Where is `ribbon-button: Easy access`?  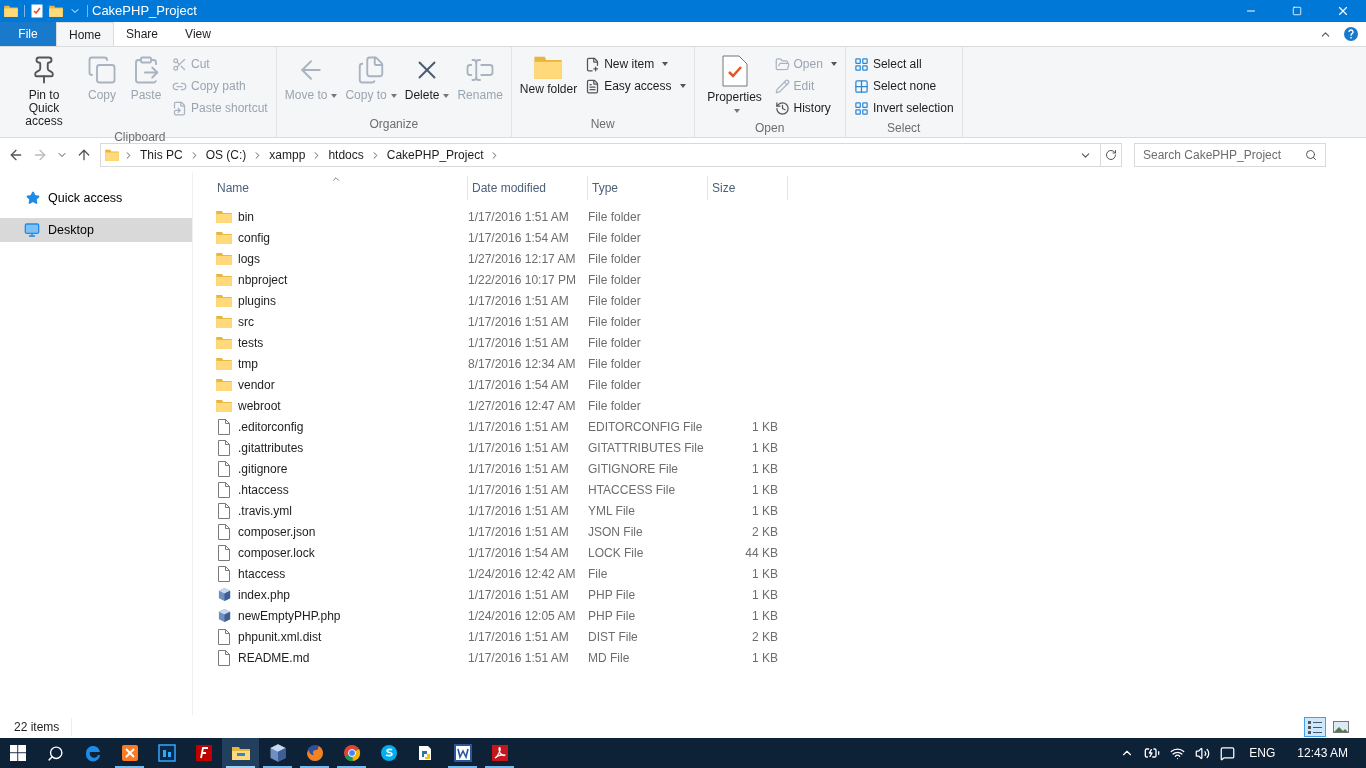
ribbon-button: Easy access is located at coordinates (635, 86).